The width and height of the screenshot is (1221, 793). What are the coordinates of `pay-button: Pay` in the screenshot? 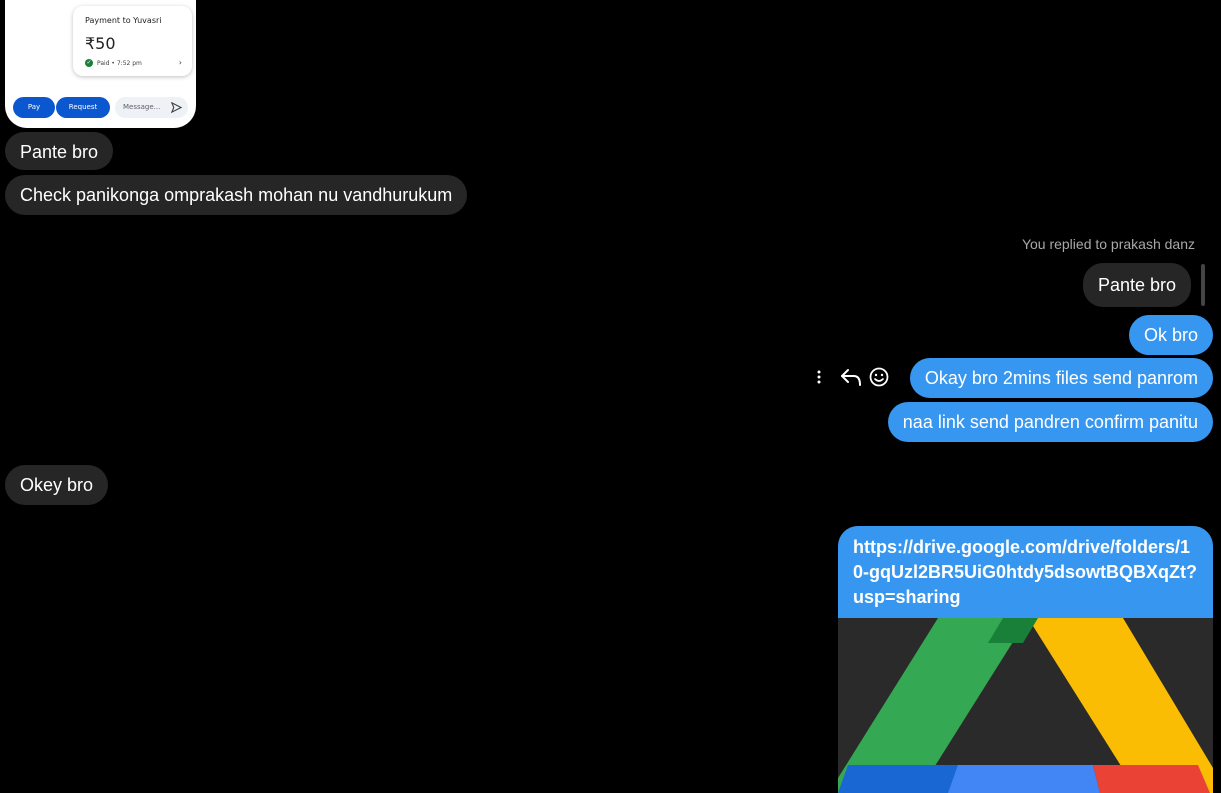 It's located at (34, 107).